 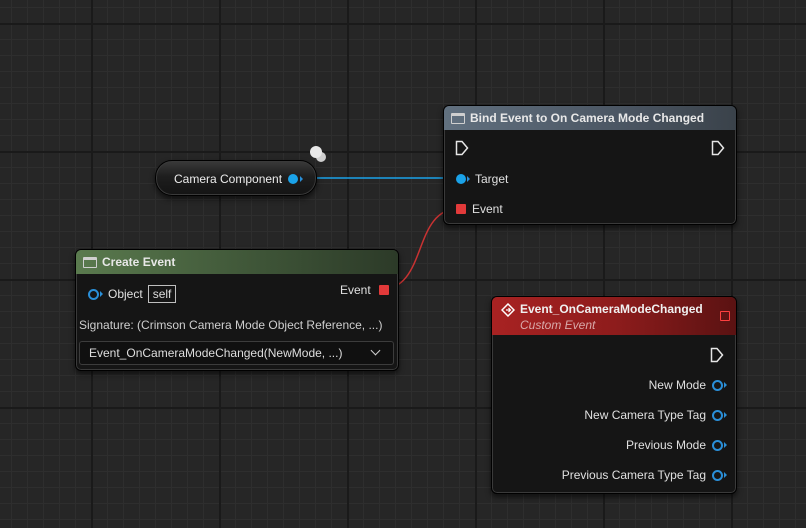 I want to click on camera-component-node: Camera Component, so click(x=236, y=178).